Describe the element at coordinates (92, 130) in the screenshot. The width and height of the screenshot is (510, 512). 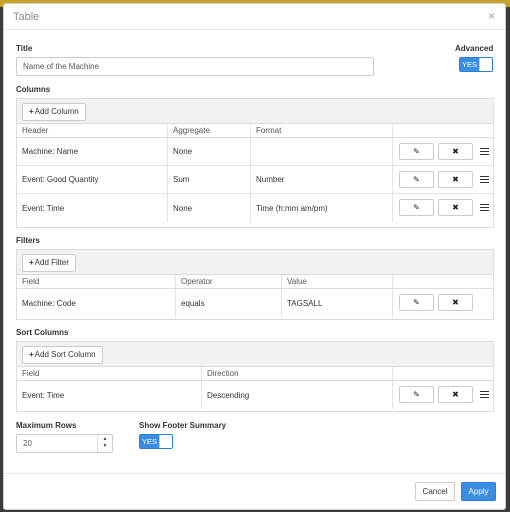
I see `col-header-header: Header` at that location.